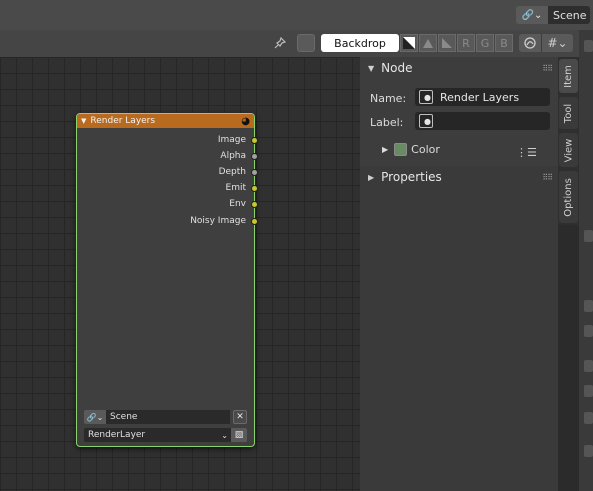 Image resolution: width=593 pixels, height=491 pixels. What do you see at coordinates (296, 15) in the screenshot?
I see `top-bar: 🔗⌄ Scene` at bounding box center [296, 15].